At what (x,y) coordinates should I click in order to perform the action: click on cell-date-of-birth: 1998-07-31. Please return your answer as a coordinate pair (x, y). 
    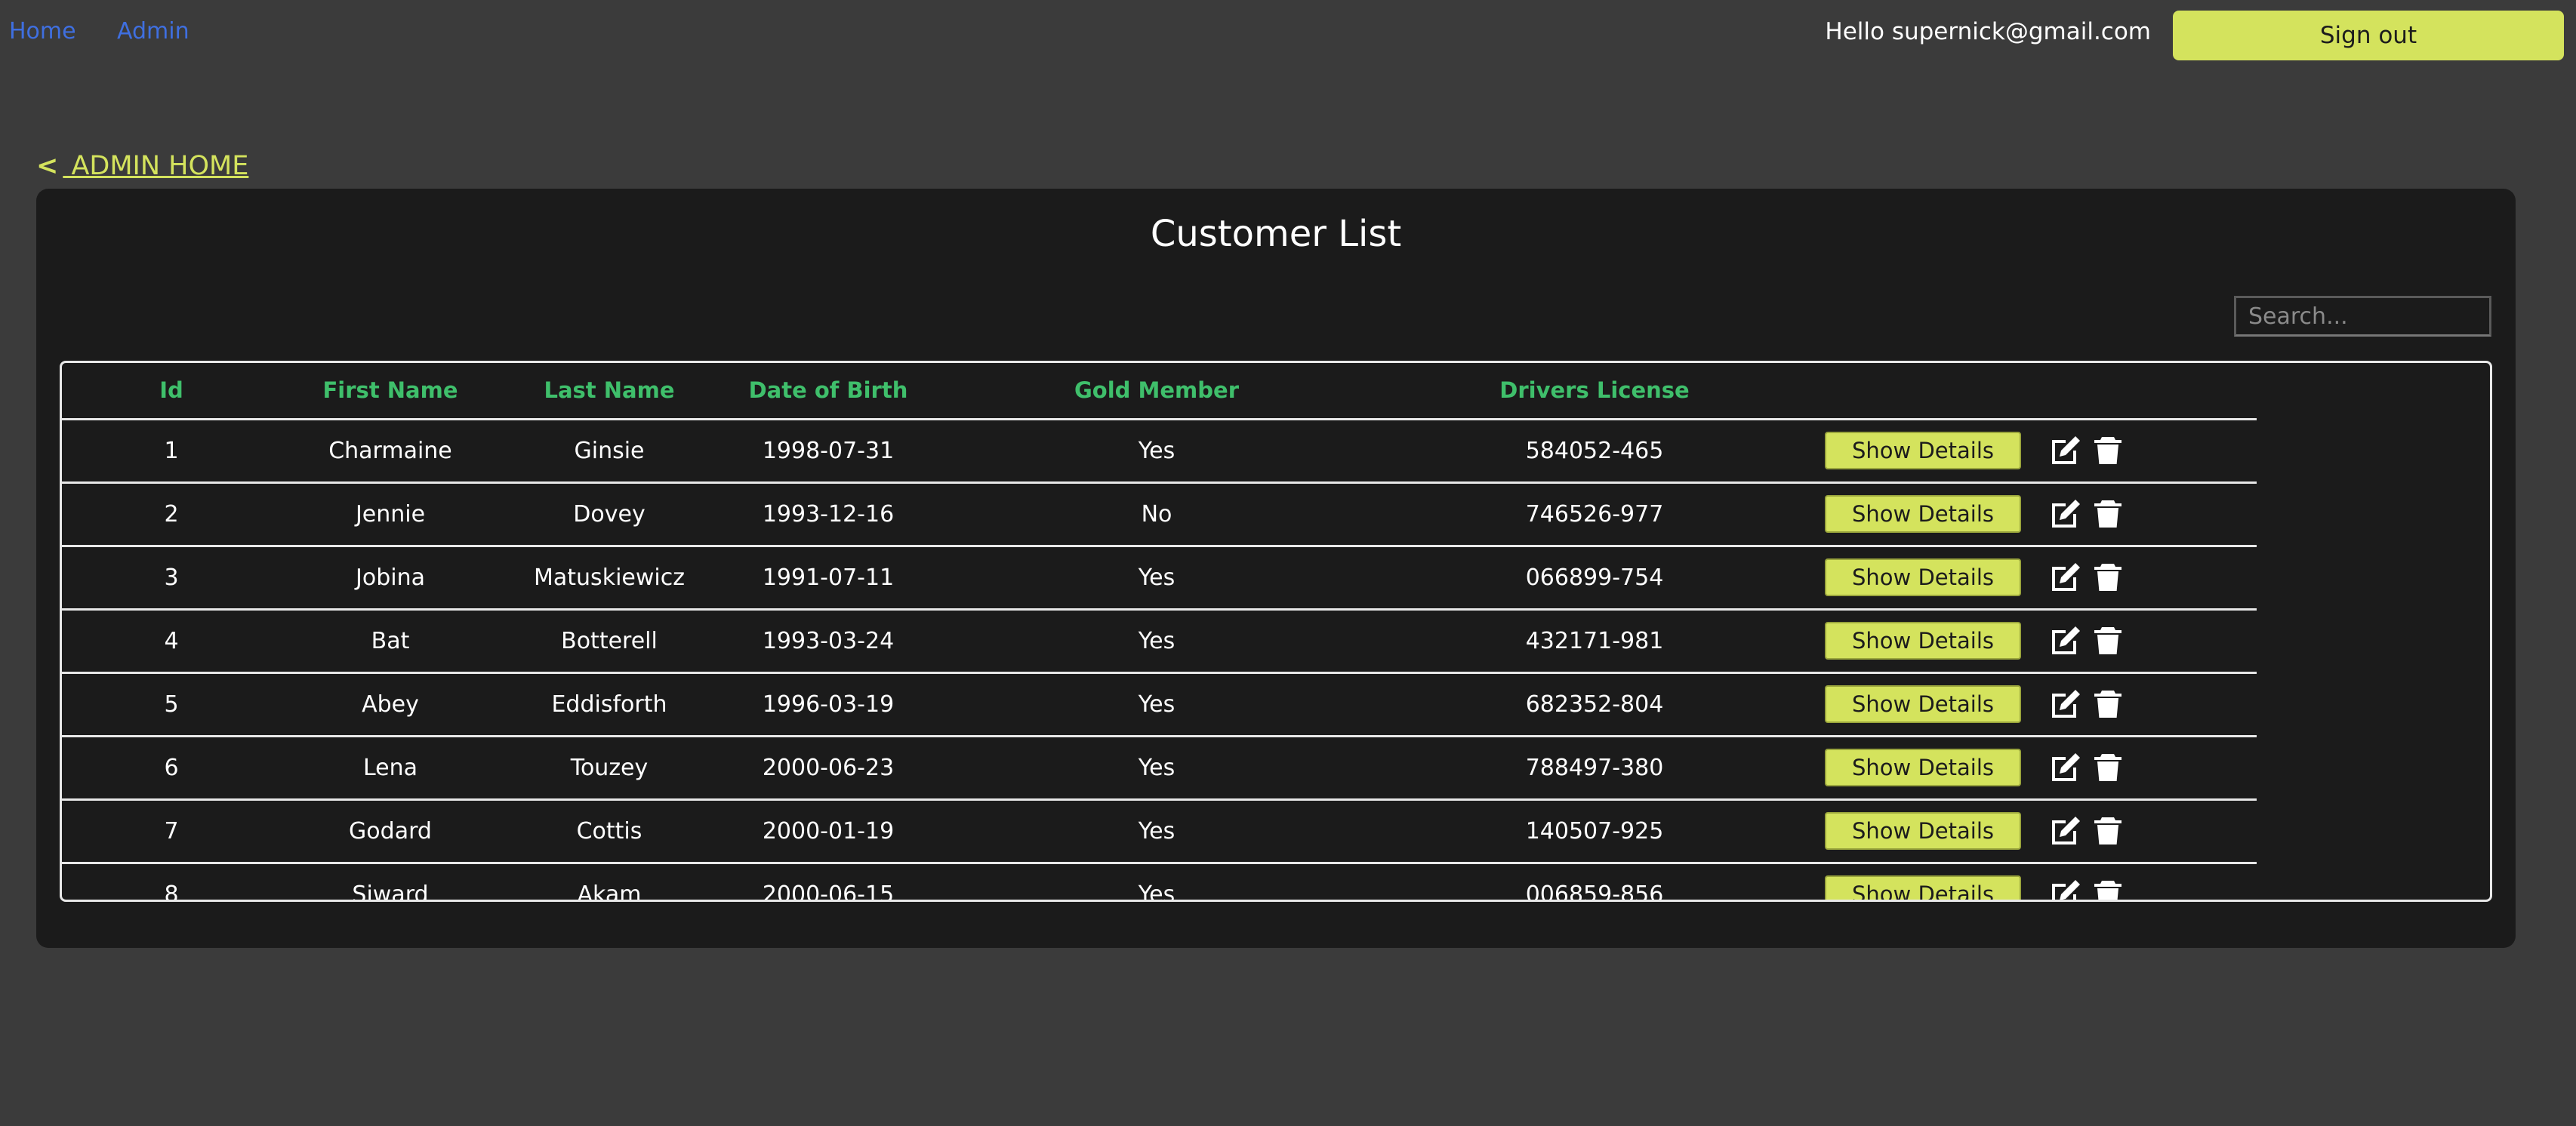
    Looking at the image, I should click on (828, 451).